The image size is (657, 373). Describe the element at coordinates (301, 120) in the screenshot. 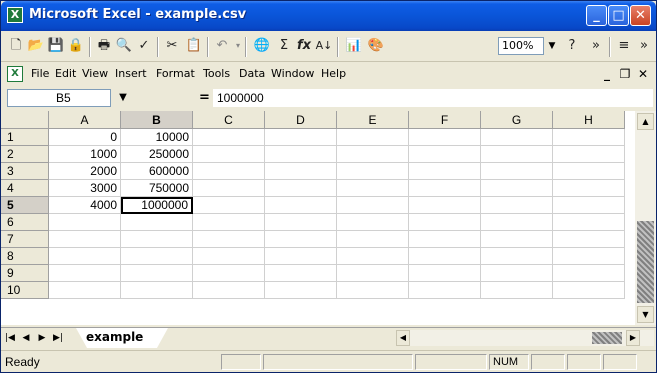

I see `column-header-d: D` at that location.